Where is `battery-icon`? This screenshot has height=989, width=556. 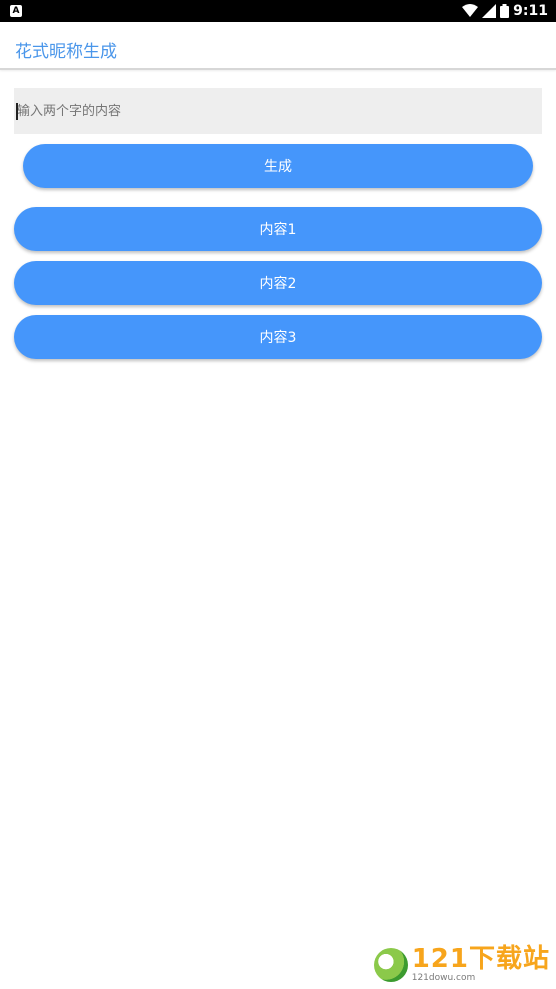 battery-icon is located at coordinates (505, 11).